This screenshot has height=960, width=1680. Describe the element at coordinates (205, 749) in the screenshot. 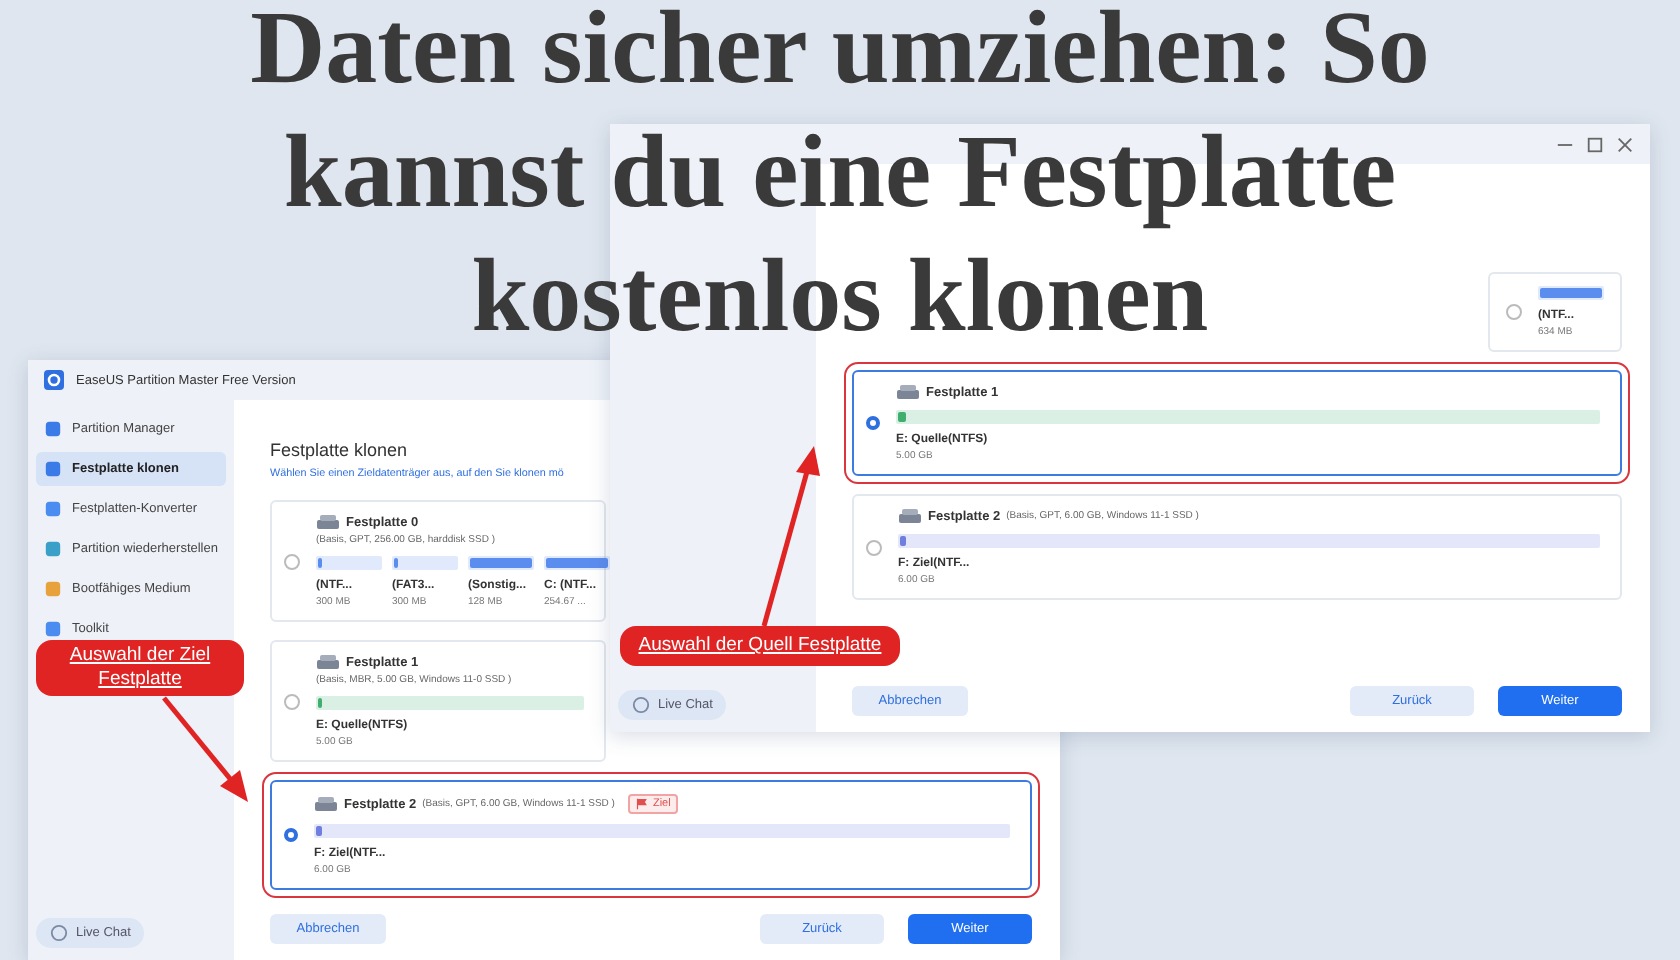

I see `arrow` at that location.